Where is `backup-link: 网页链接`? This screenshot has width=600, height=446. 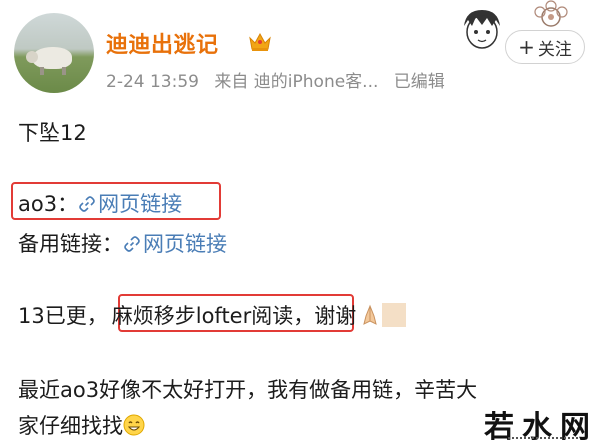
backup-link: 网页链接 is located at coordinates (175, 244).